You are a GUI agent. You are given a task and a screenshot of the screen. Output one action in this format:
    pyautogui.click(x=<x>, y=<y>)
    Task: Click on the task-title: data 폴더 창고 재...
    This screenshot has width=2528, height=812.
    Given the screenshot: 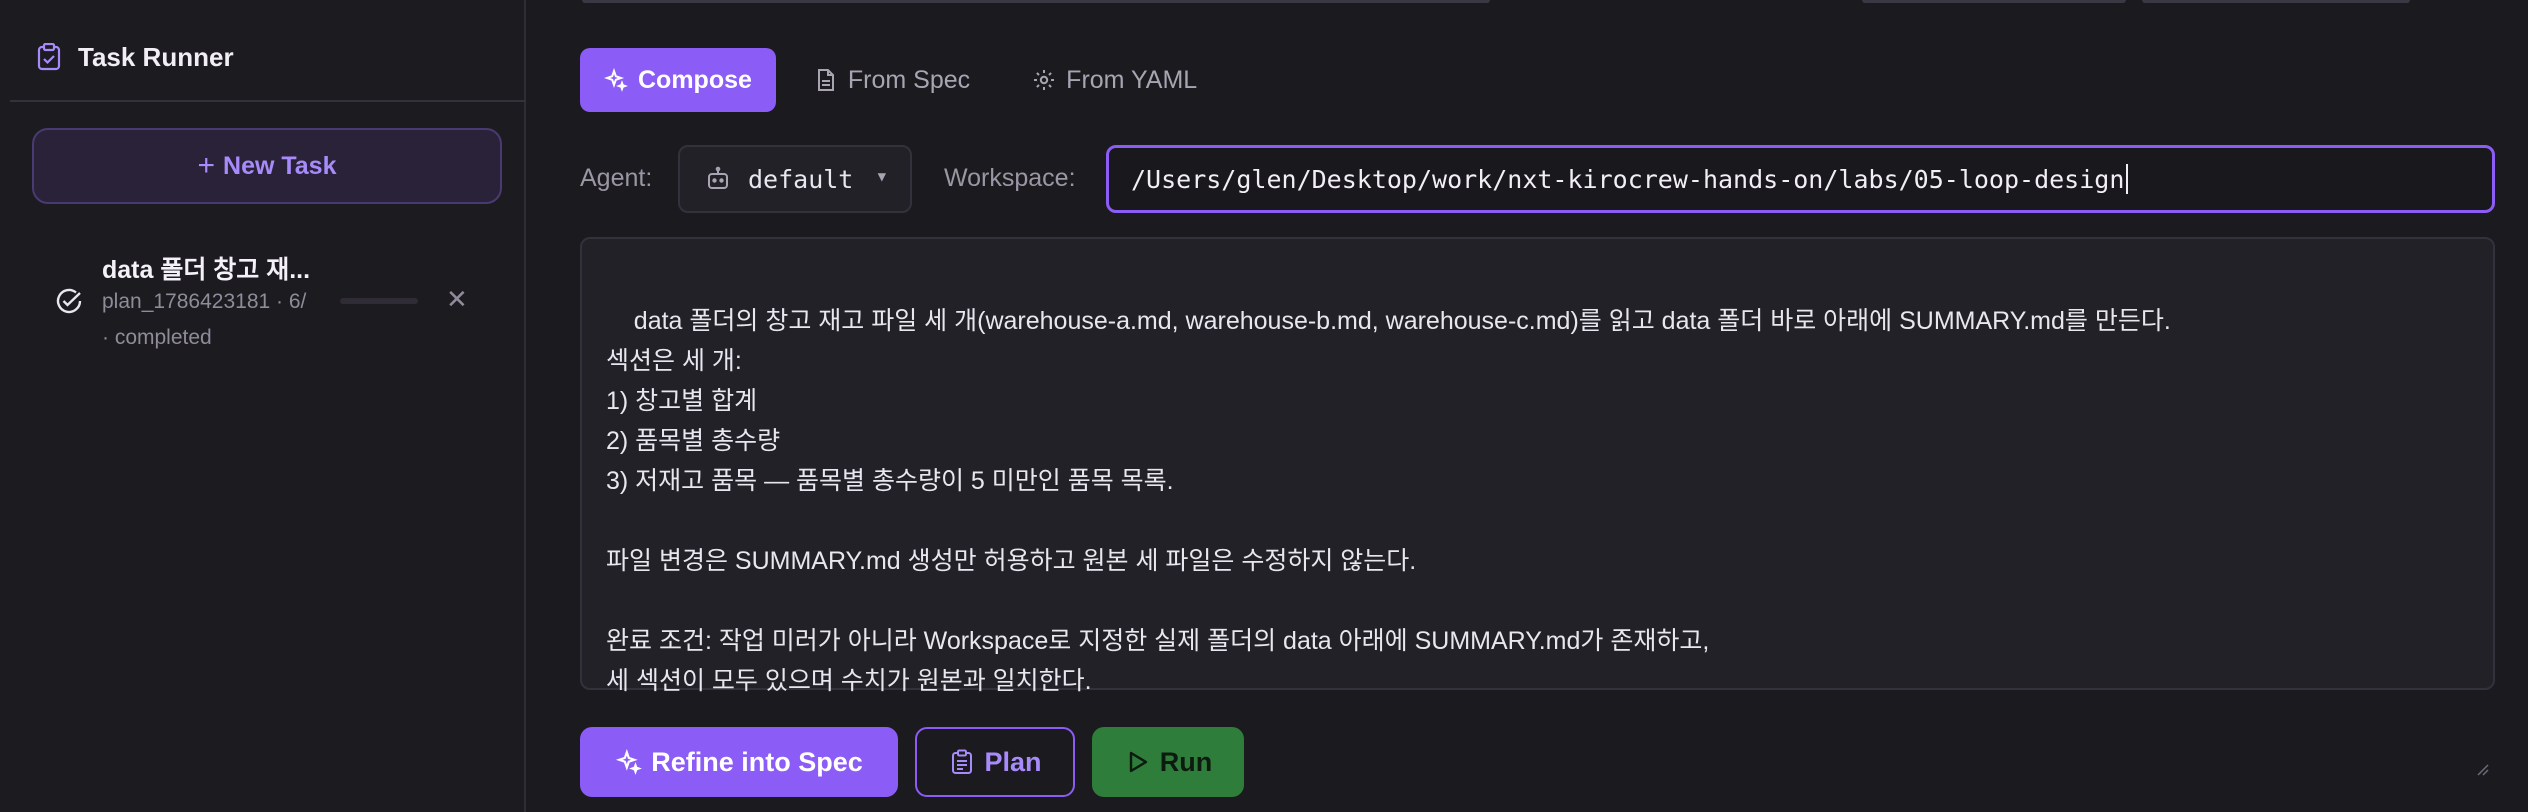 What is the action you would take?
    pyautogui.click(x=206, y=270)
    